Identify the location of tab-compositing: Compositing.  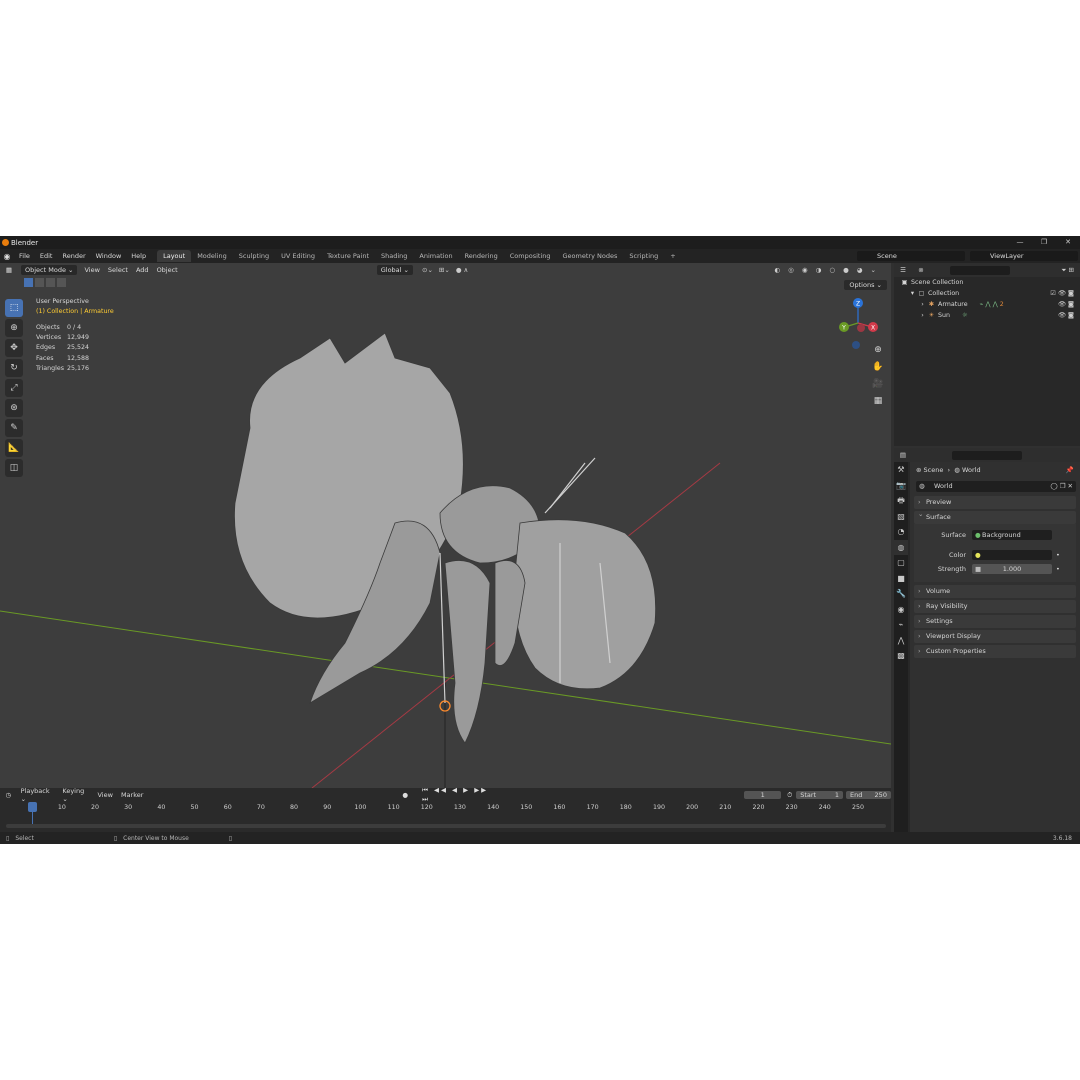
(530, 256).